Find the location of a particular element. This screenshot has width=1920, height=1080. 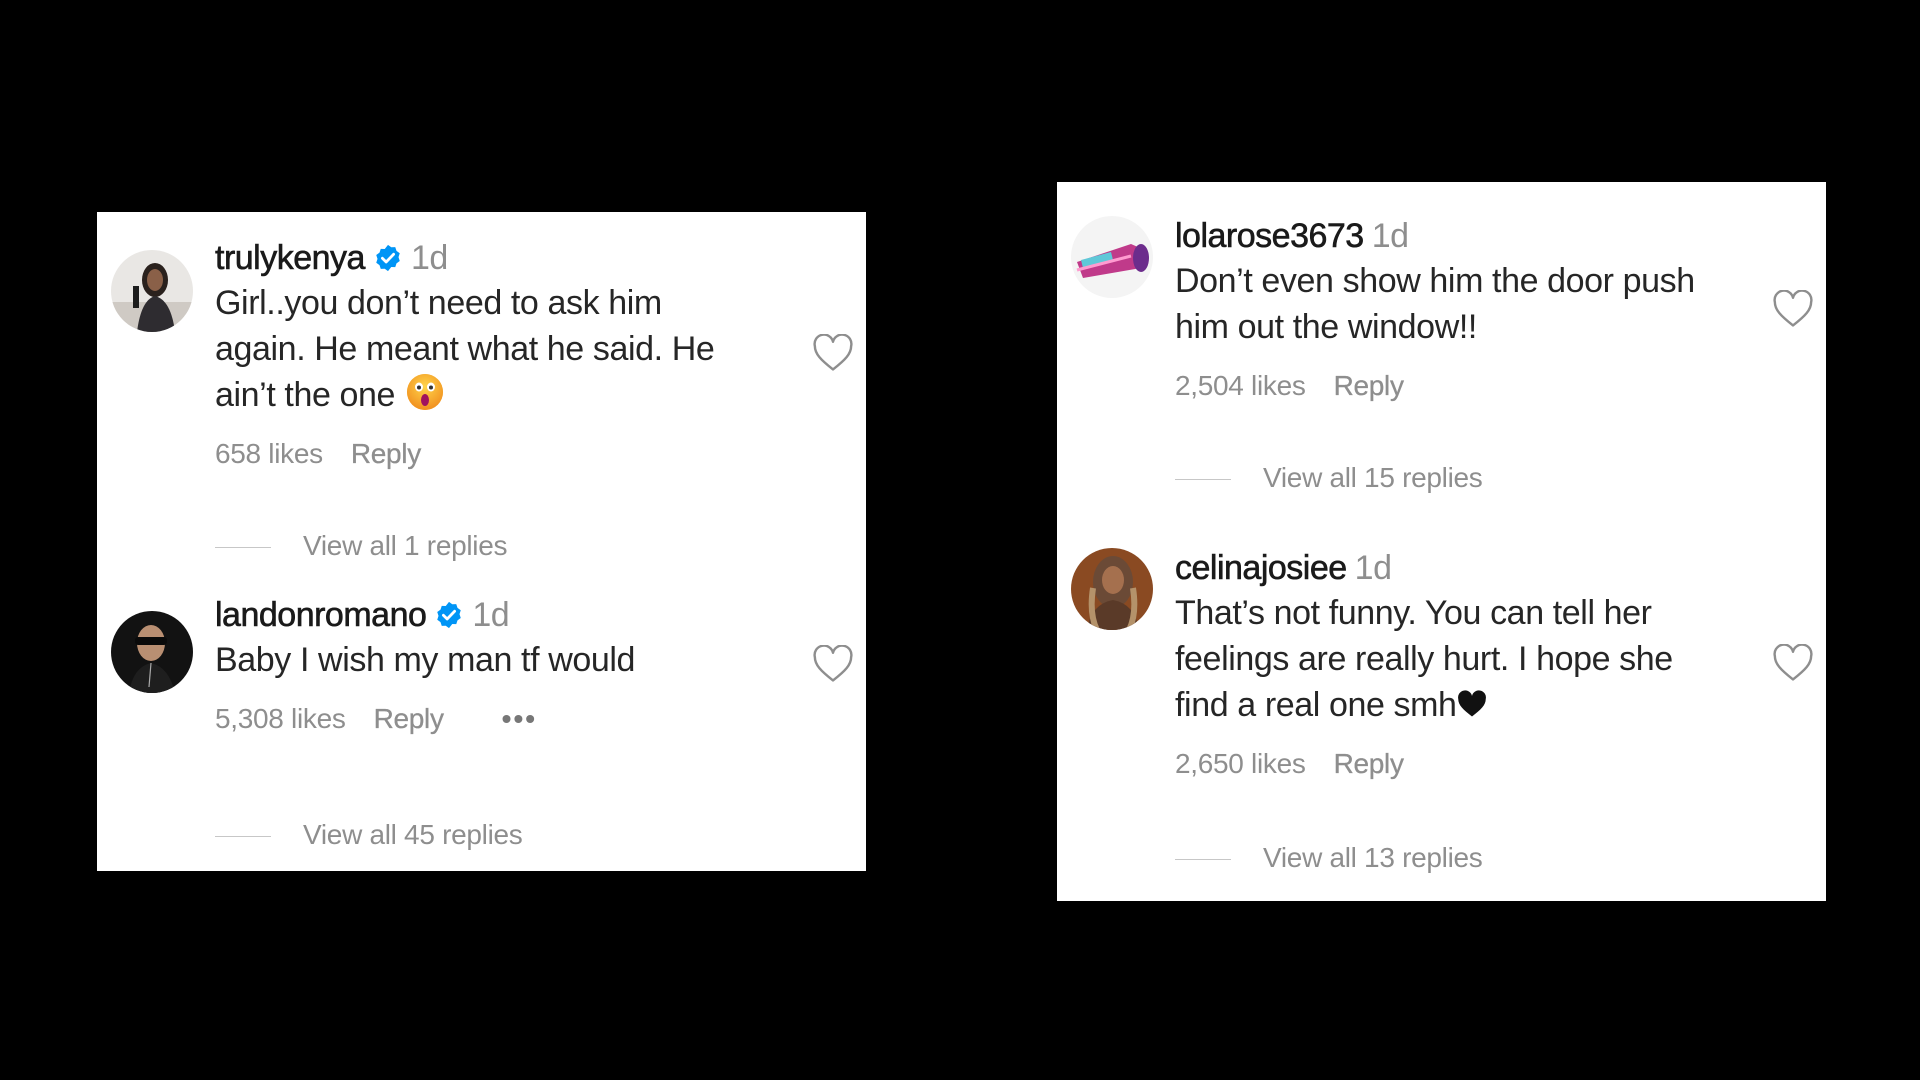

astonished-face-icon is located at coordinates (425, 392).